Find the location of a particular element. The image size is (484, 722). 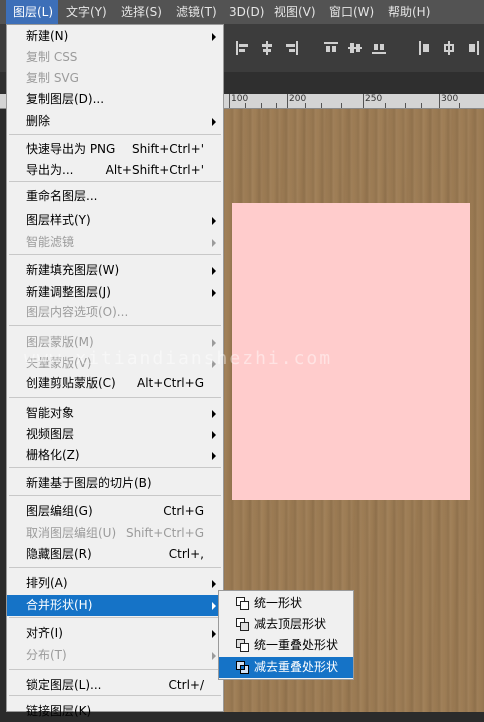

menu-item-label: 快速导出为 PNG is located at coordinates (71, 149).